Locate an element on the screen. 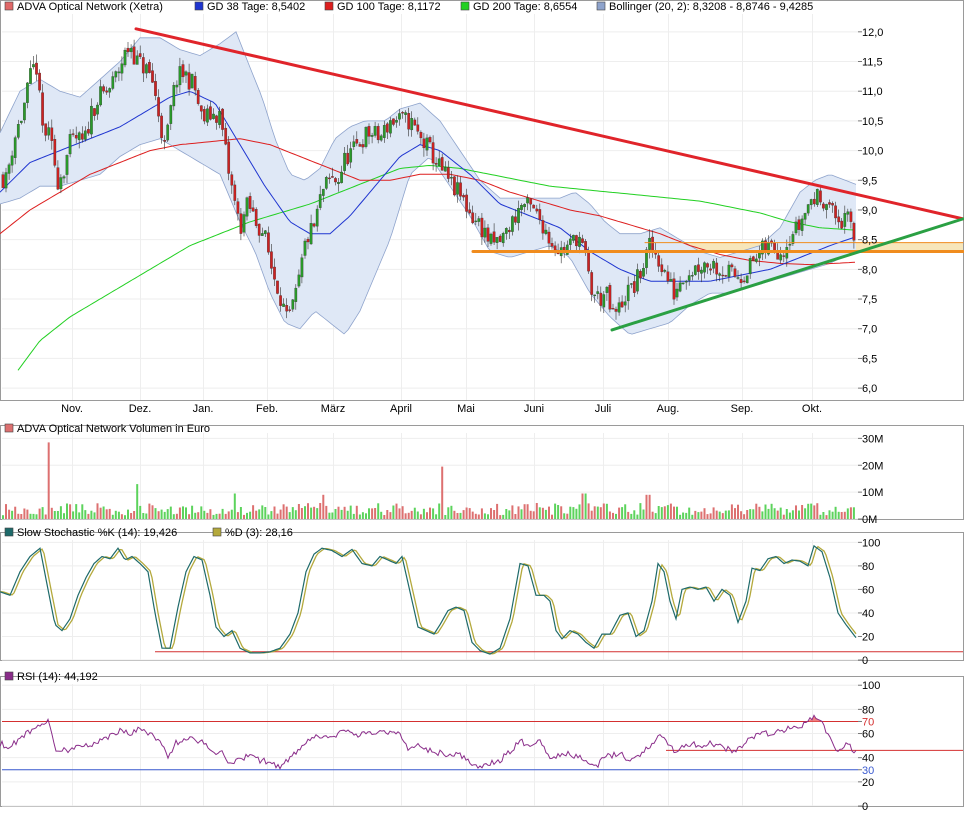 The height and width of the screenshot is (814, 964). x-tick-label: Mai is located at coordinates (466, 409).